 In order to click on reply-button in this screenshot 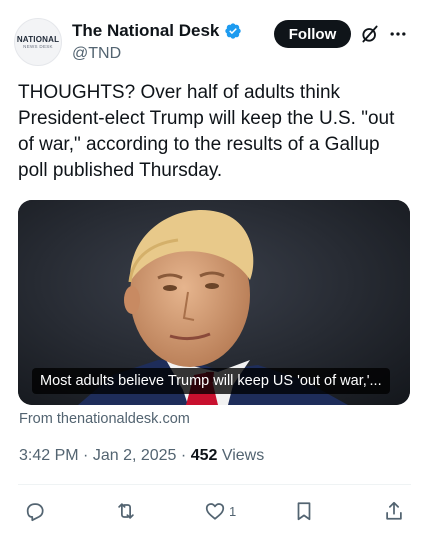, I will do `click(35, 511)`.